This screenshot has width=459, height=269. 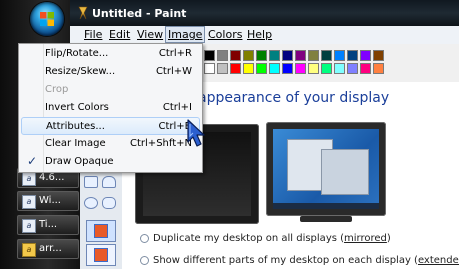 I want to click on start-button, so click(x=47, y=19).